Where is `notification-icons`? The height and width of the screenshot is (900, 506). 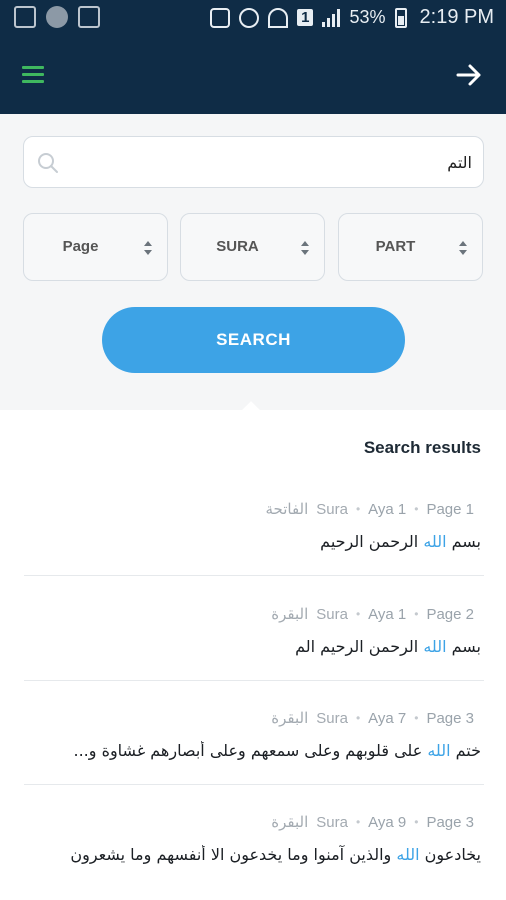
notification-icons is located at coordinates (57, 17).